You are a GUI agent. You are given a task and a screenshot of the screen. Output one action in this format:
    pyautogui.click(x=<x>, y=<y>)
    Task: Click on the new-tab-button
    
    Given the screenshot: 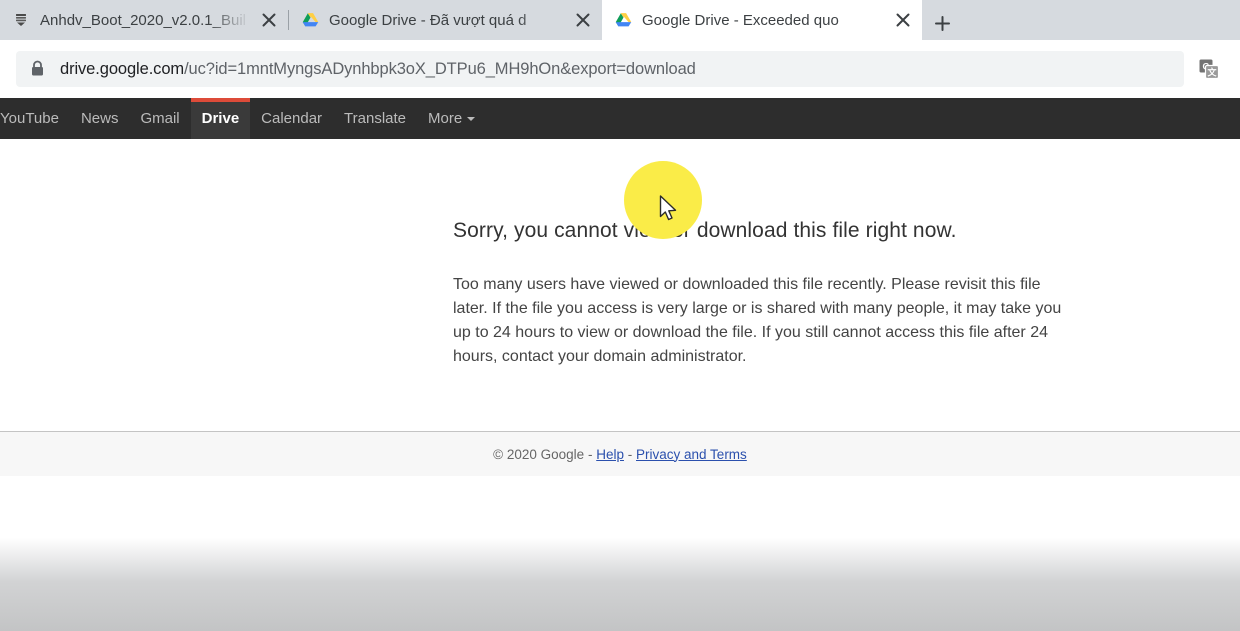 What is the action you would take?
    pyautogui.click(x=942, y=23)
    